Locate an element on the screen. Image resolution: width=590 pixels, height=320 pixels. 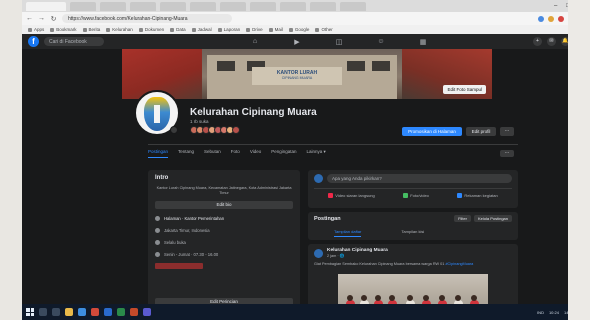
bookmark-item: Bookmark is located at coordinates (63, 29).